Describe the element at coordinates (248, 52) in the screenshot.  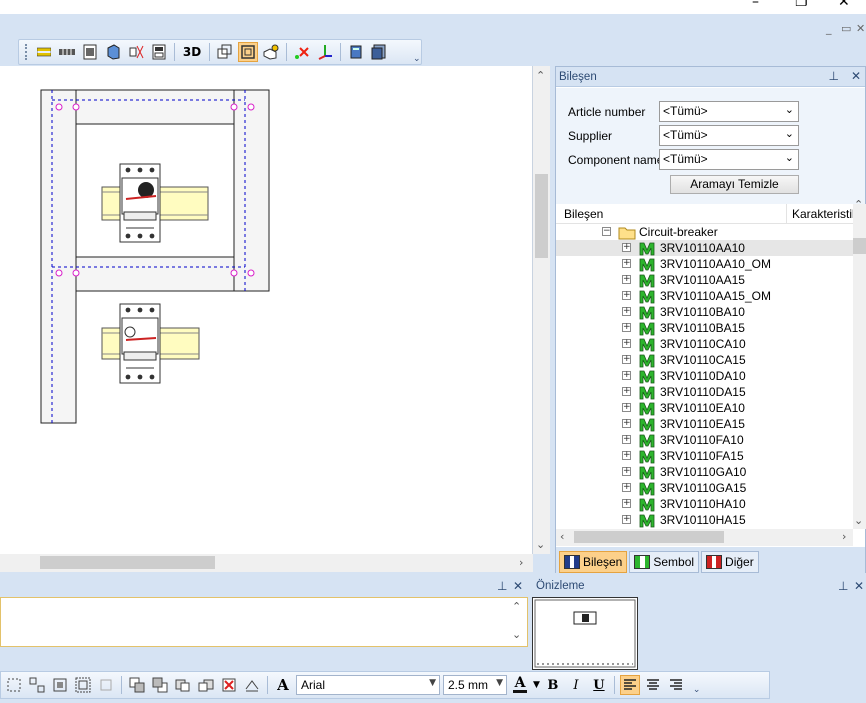
I see `frame-select-icon` at that location.